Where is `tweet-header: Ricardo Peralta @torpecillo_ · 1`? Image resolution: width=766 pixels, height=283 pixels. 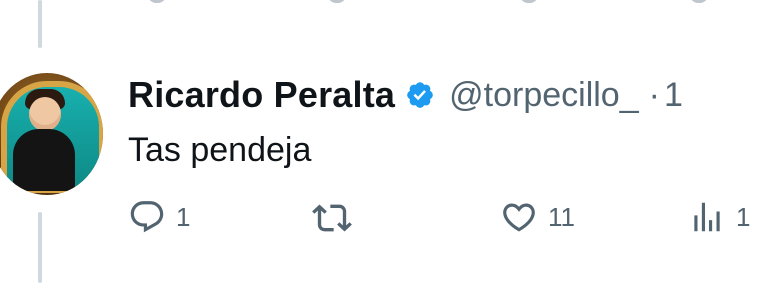 tweet-header: Ricardo Peralta @torpecillo_ · 1 is located at coordinates (405, 95).